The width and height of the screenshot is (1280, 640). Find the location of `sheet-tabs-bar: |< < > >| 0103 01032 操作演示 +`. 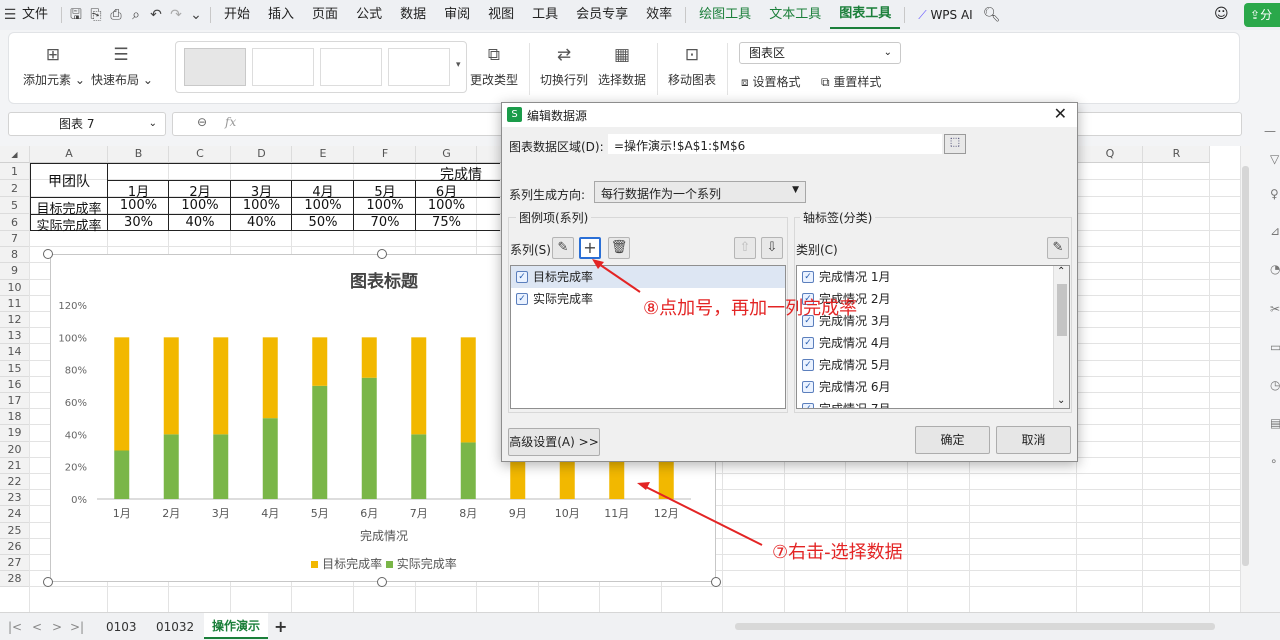

sheet-tabs-bar: |< < > >| 0103 01032 操作演示 + is located at coordinates (640, 626).